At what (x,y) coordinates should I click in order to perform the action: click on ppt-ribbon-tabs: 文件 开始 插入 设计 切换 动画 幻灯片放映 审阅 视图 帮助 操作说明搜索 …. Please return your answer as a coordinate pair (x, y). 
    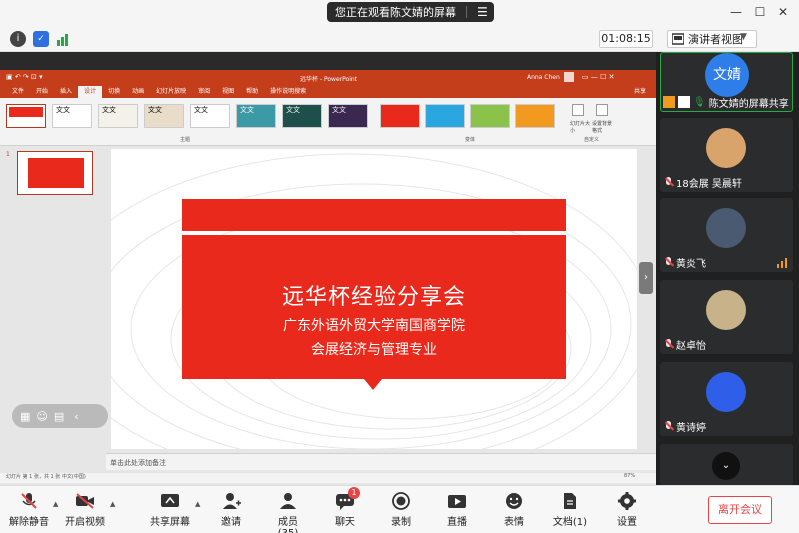
    Looking at the image, I should click on (328, 92).